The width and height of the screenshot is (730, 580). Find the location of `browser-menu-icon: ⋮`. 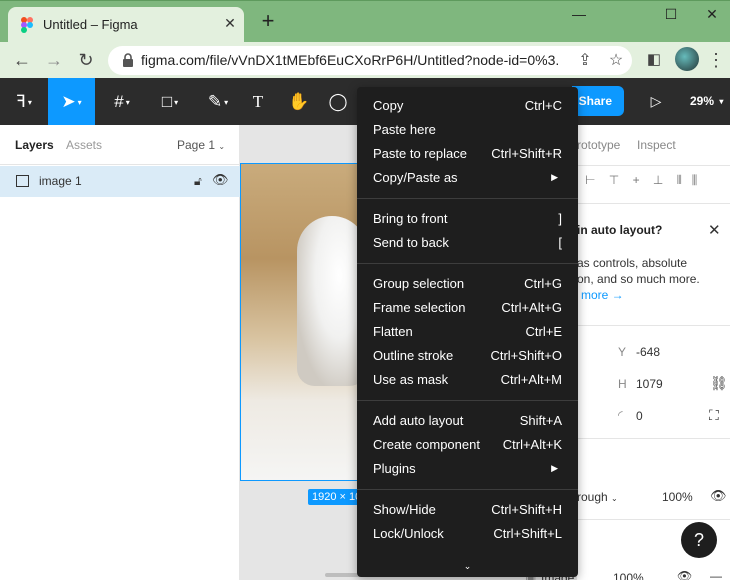

browser-menu-icon: ⋮ is located at coordinates (716, 60).